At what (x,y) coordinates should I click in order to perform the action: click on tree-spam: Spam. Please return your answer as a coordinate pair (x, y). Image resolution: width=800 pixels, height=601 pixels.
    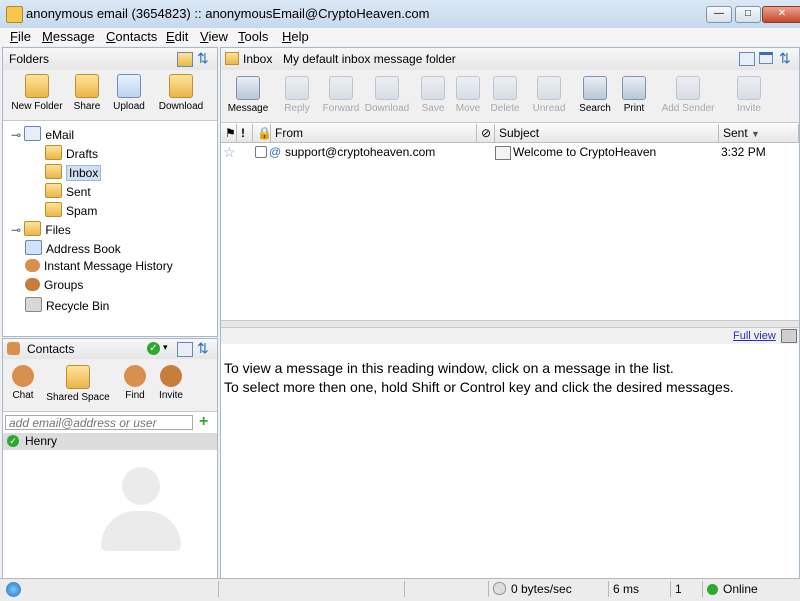
    Looking at the image, I should click on (71, 210).